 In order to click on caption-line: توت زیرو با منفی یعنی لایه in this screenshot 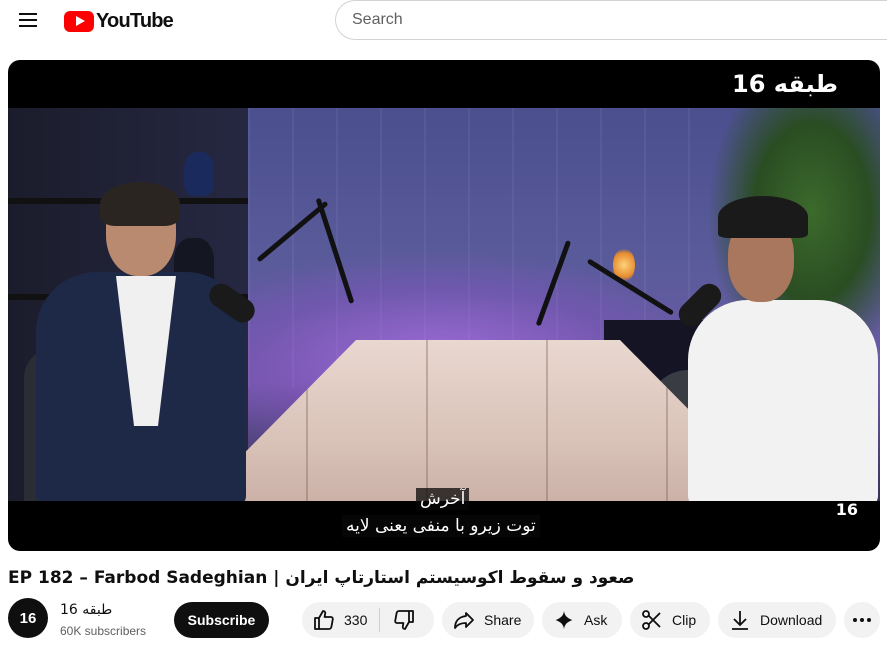, I will do `click(441, 526)`.